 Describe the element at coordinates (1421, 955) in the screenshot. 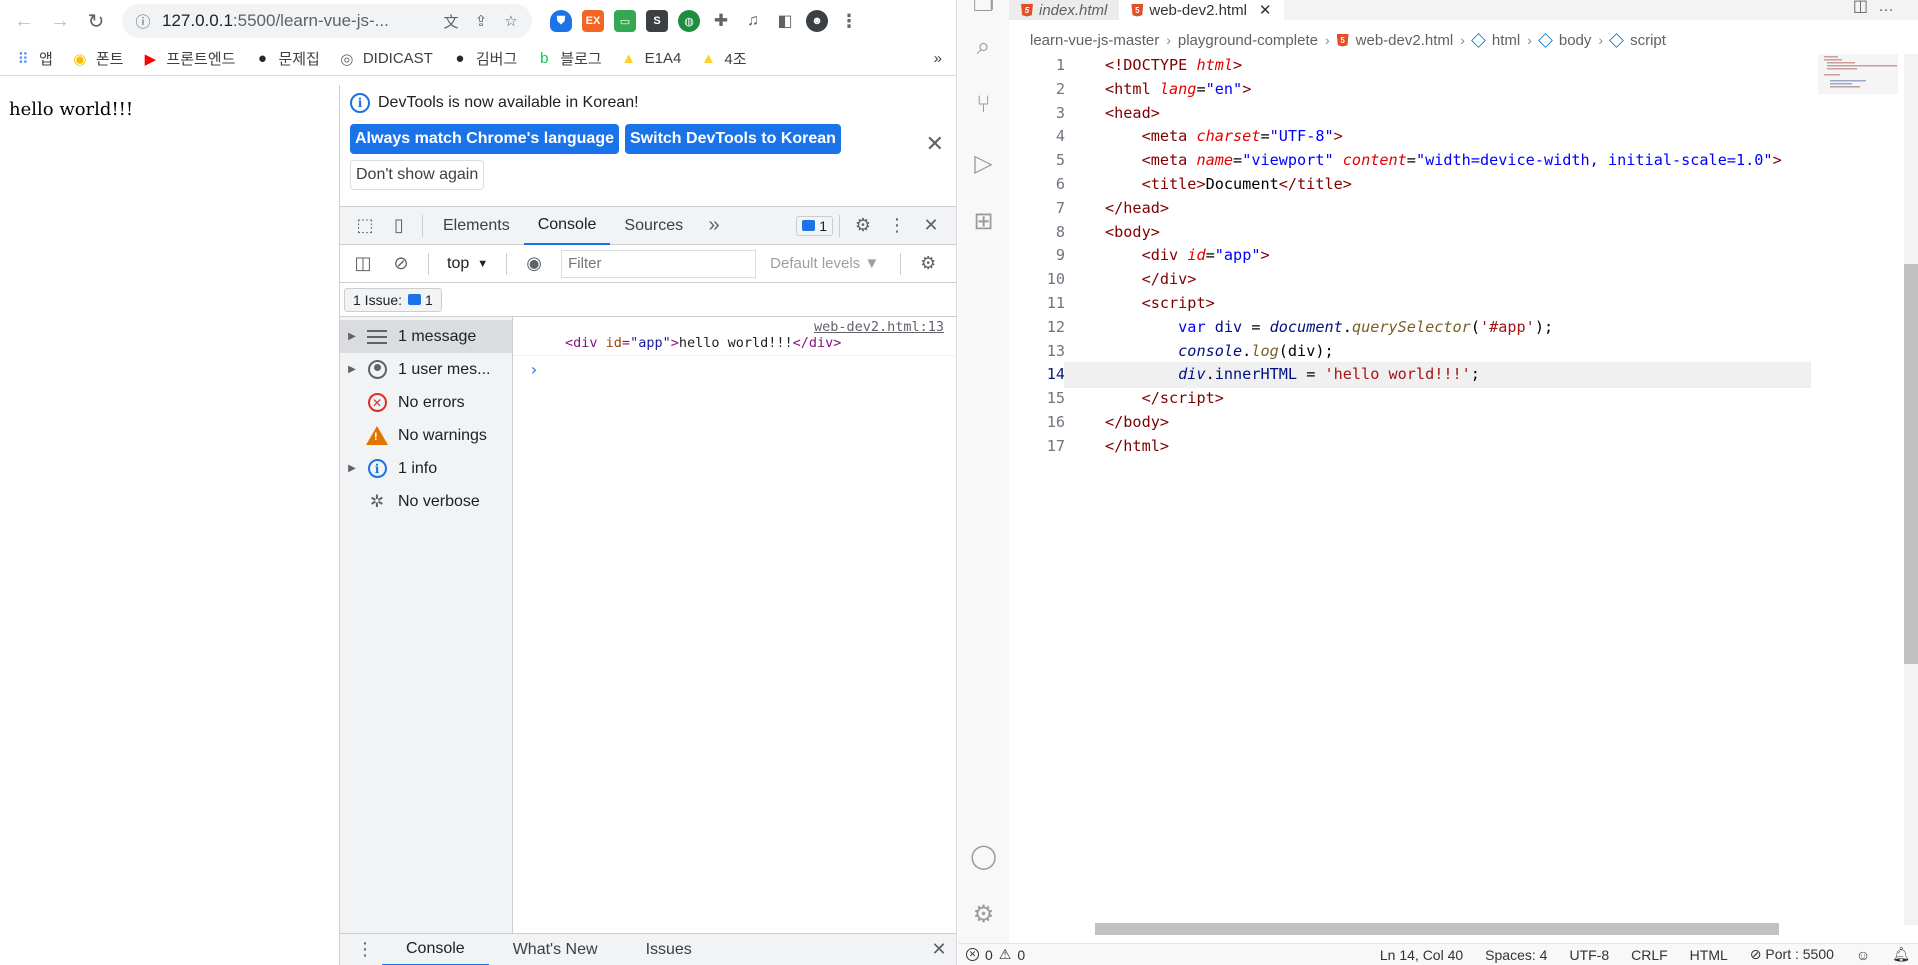

I see `cursor-position: Ln 14, Col 40` at that location.